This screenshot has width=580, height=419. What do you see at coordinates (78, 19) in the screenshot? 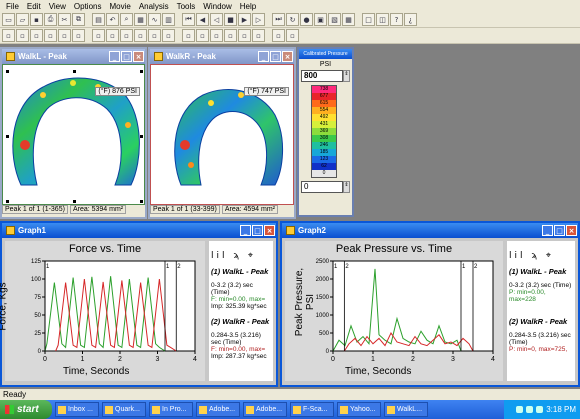
I see `copy-icon: ⧉` at bounding box center [78, 19].